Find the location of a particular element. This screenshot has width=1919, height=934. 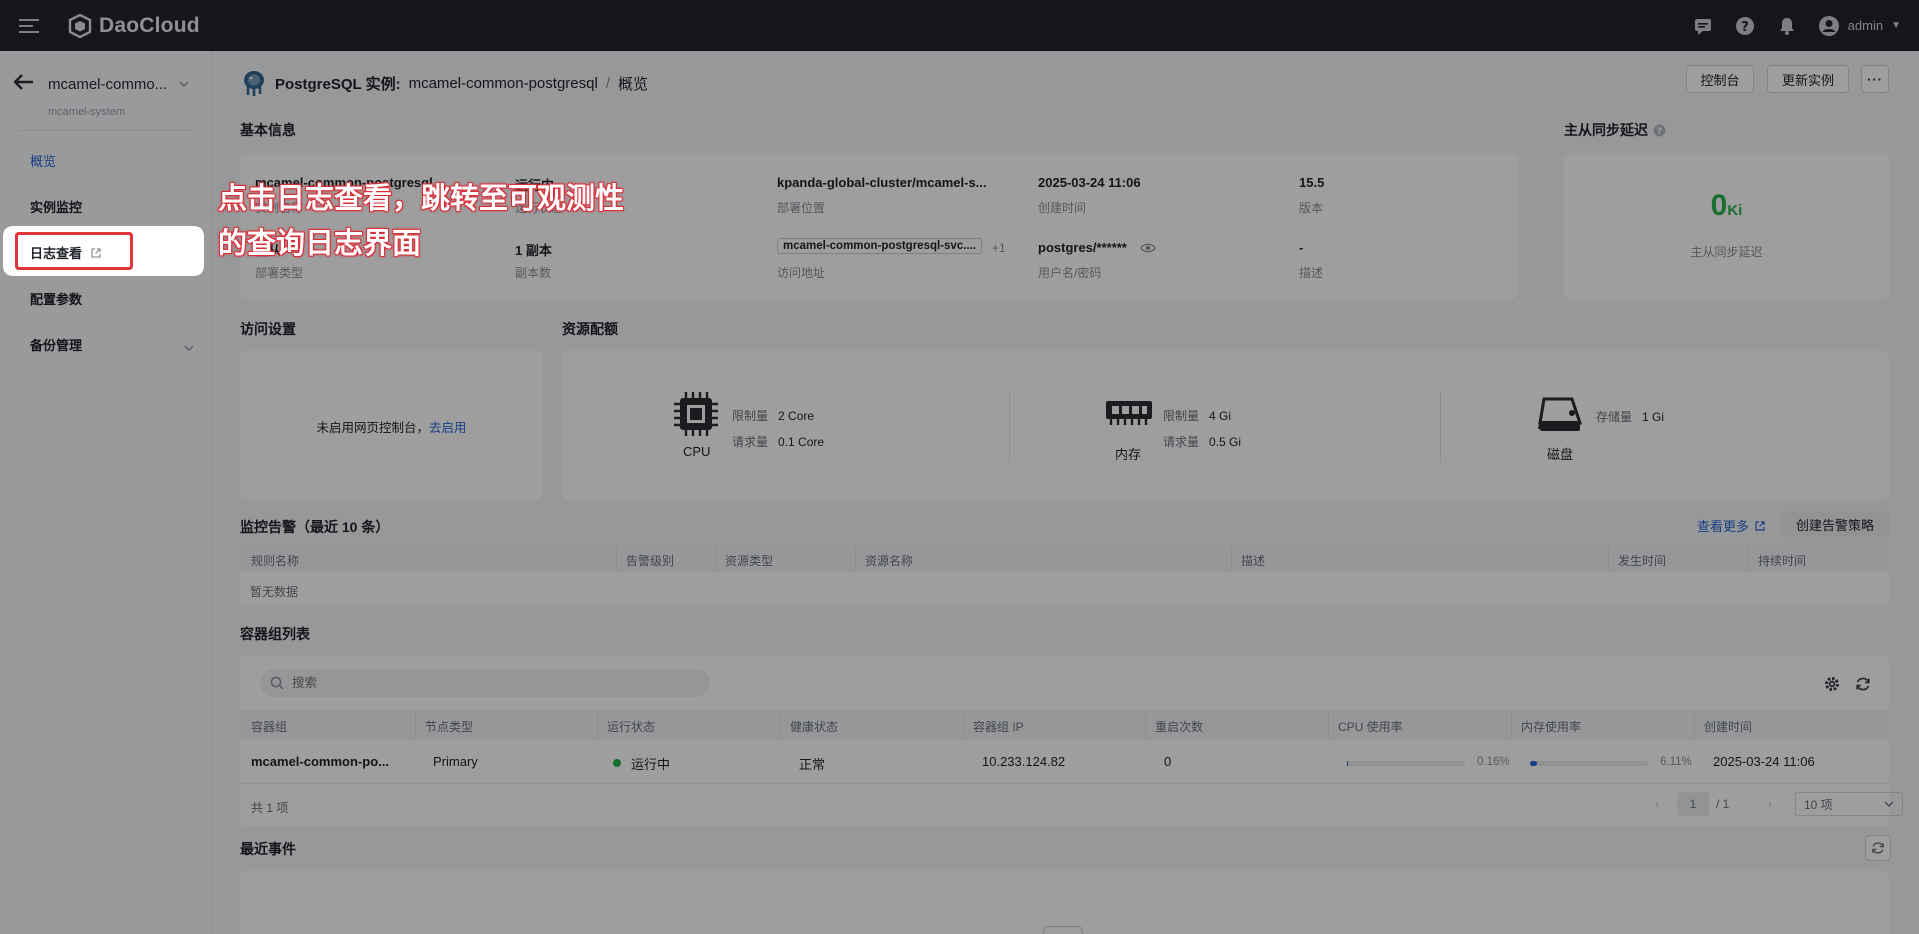

column-header: 健康状态 is located at coordinates (814, 727).